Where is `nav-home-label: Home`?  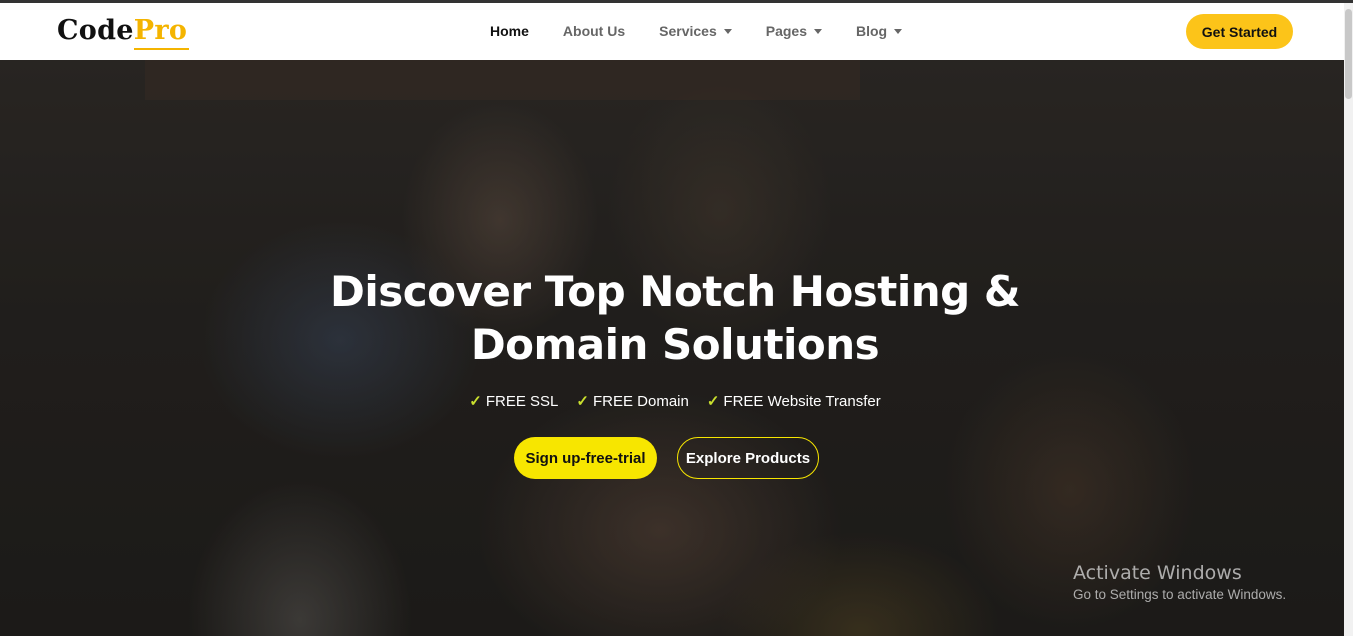 nav-home-label: Home is located at coordinates (509, 31).